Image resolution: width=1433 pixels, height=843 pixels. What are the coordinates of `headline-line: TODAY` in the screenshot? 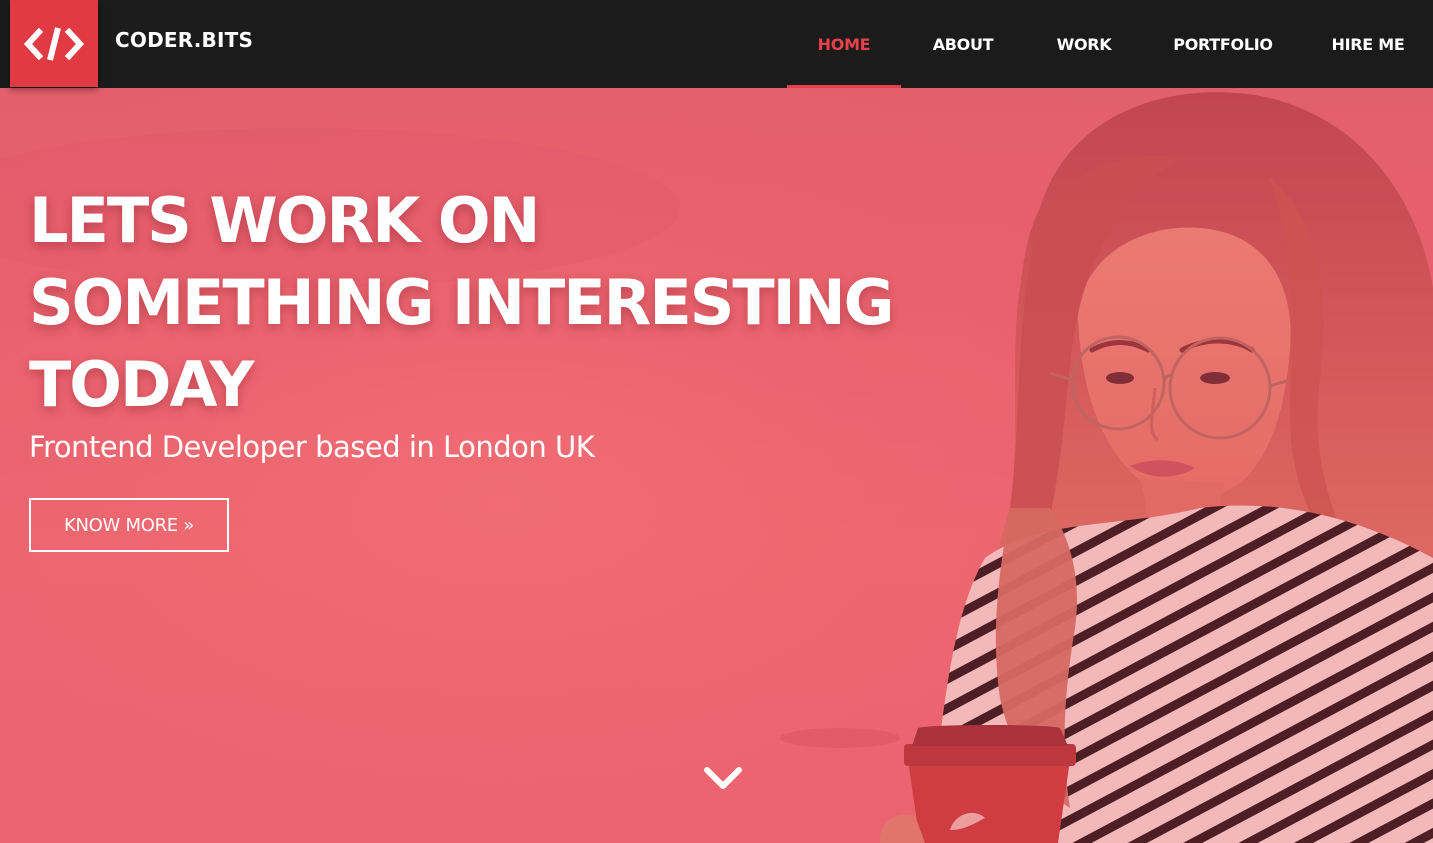 It's located at (141, 384).